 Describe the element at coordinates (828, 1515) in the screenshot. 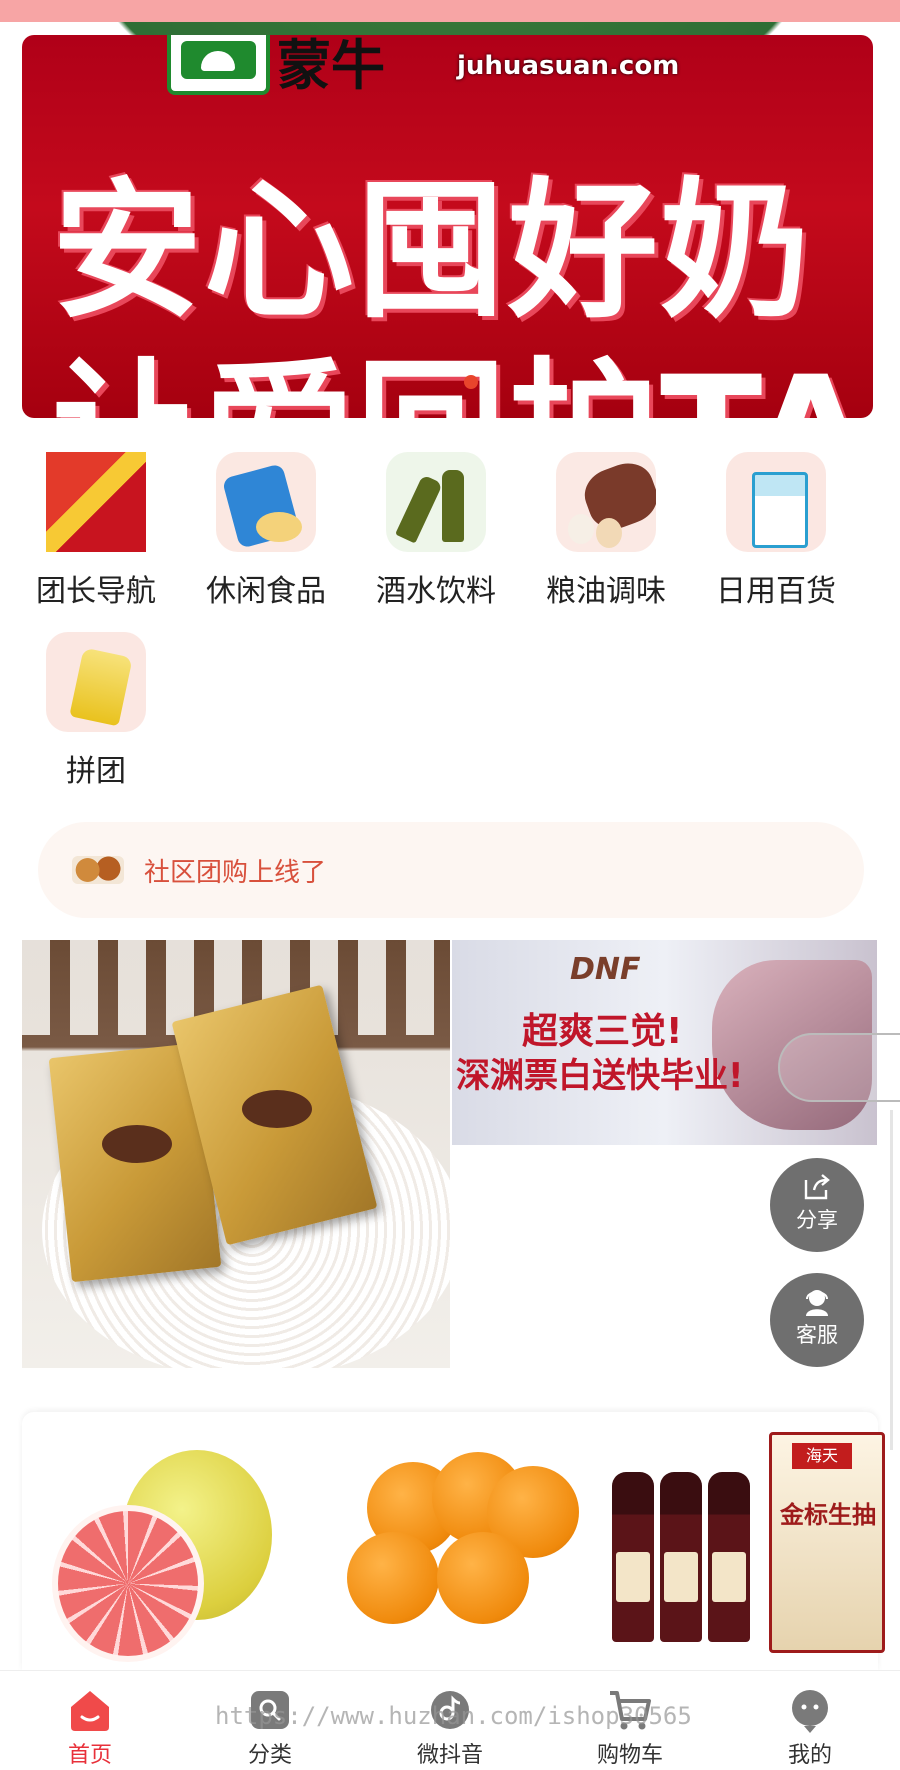

I see `sauce-label: 金标生抽` at that location.